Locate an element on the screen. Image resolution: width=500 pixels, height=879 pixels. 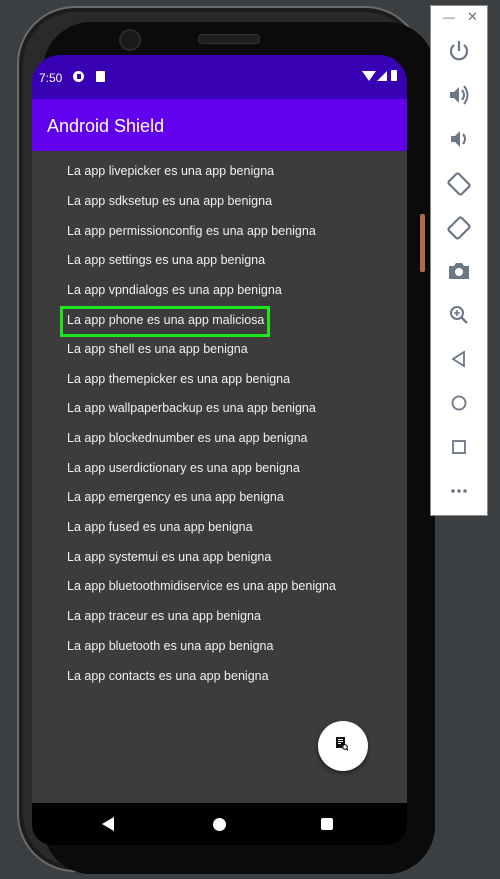
list-item: La app systemui es una app benigna is located at coordinates (169, 557).